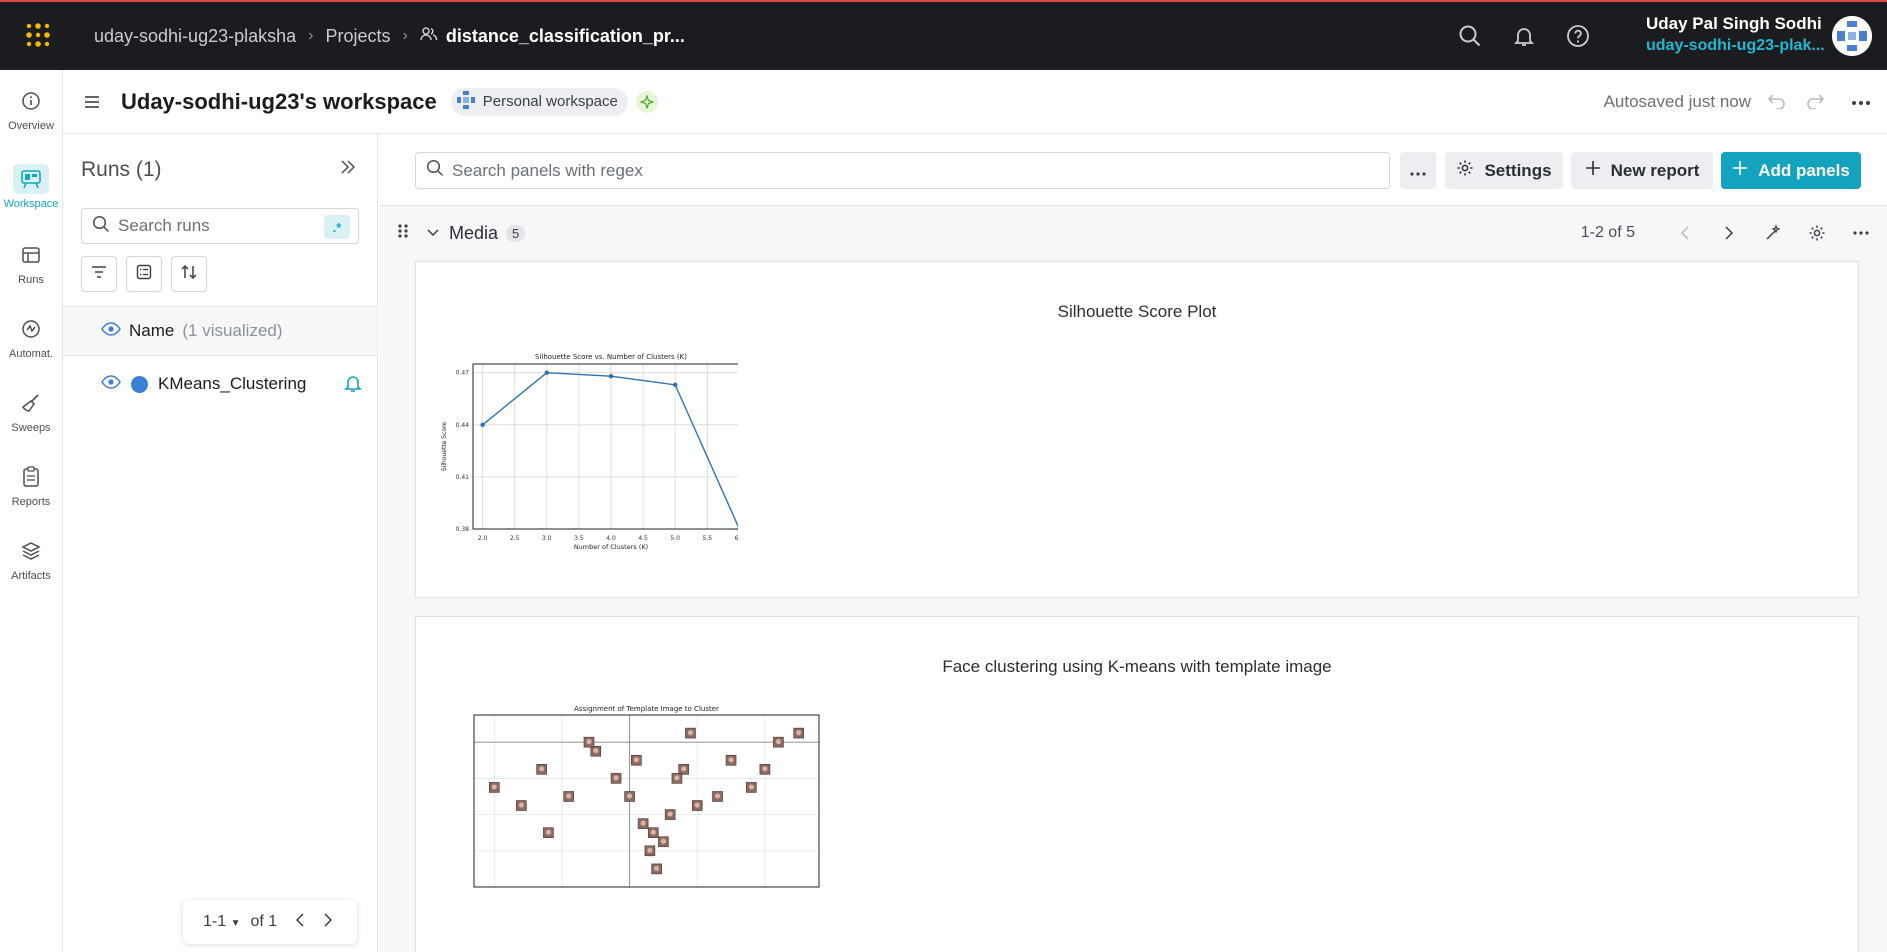 The height and width of the screenshot is (952, 1887). Describe the element at coordinates (31, 187) in the screenshot. I see `nav-workspace: Workspace` at that location.